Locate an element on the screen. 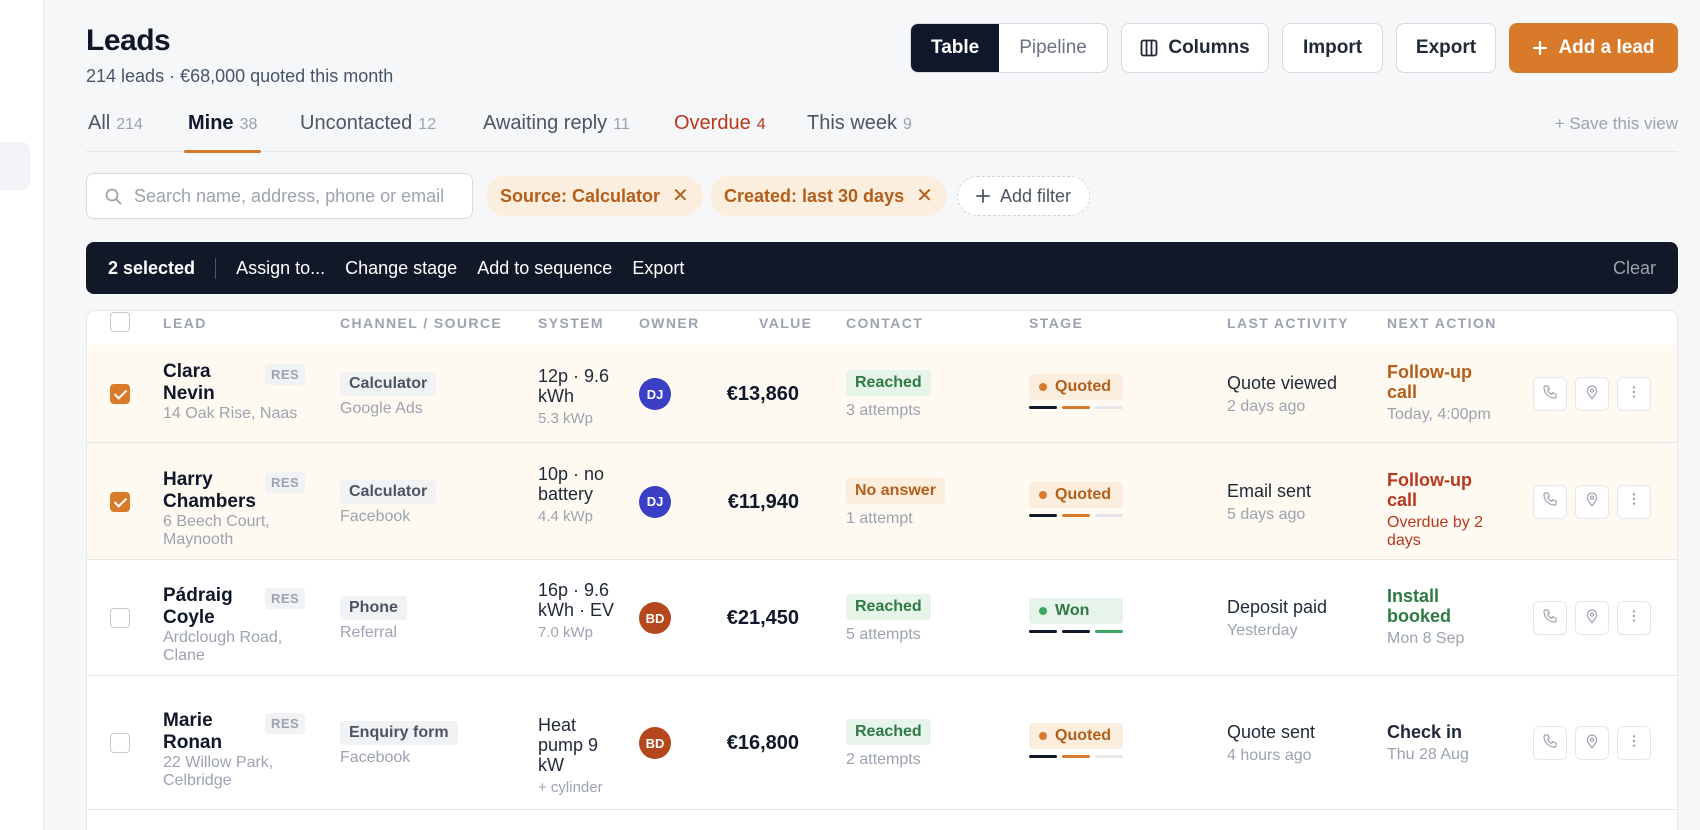 The height and width of the screenshot is (830, 1700). column-header-value: VALUE is located at coordinates (785, 323).